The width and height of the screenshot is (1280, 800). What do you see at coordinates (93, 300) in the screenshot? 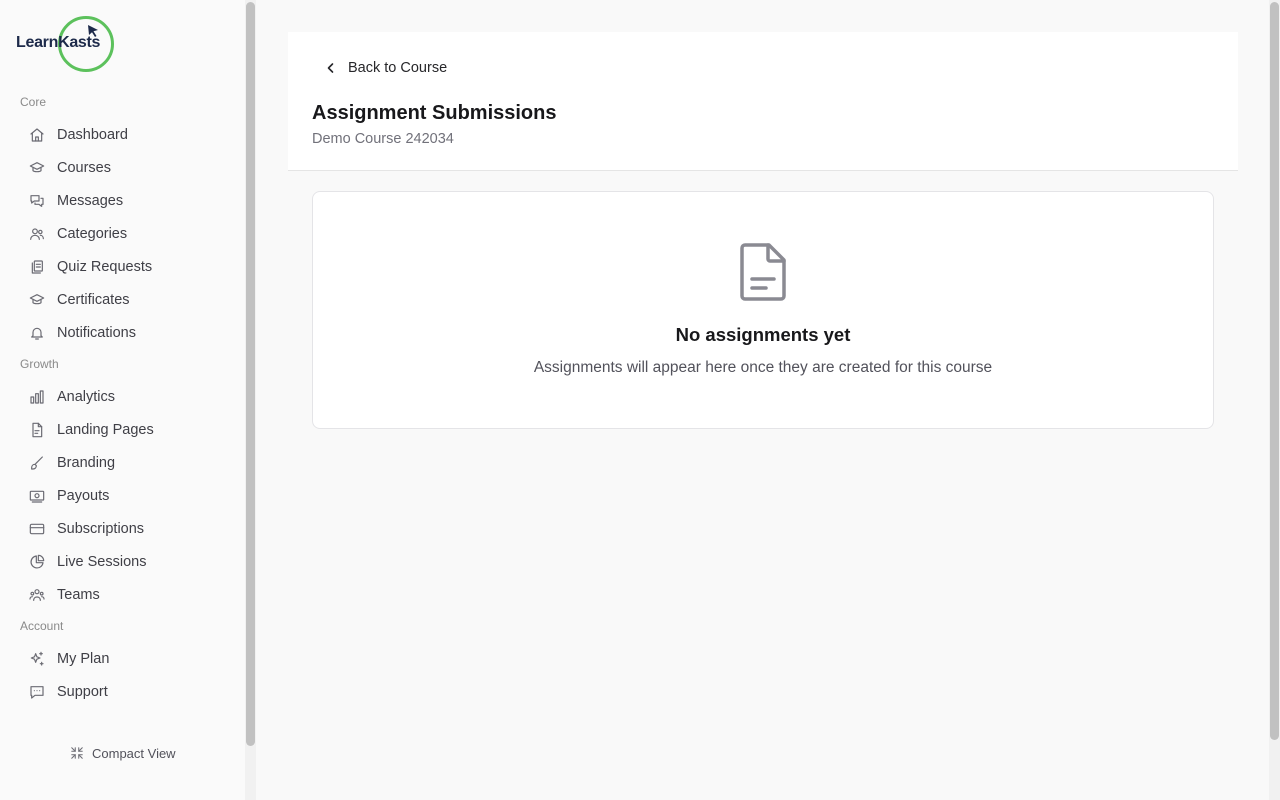
I see `sidebar-item-label: Certificates` at bounding box center [93, 300].